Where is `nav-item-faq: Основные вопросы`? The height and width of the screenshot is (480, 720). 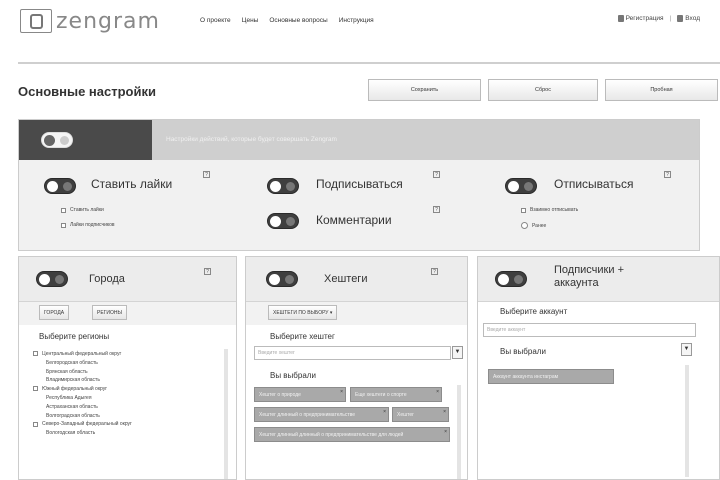 nav-item-faq: Основные вопросы is located at coordinates (298, 20).